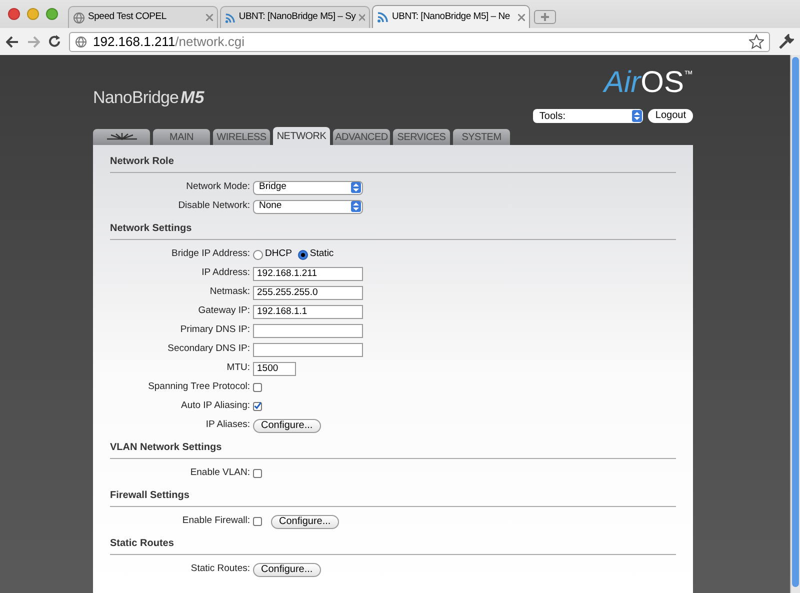  What do you see at coordinates (481, 137) in the screenshot?
I see `nav-tab: SYSTEM` at bounding box center [481, 137].